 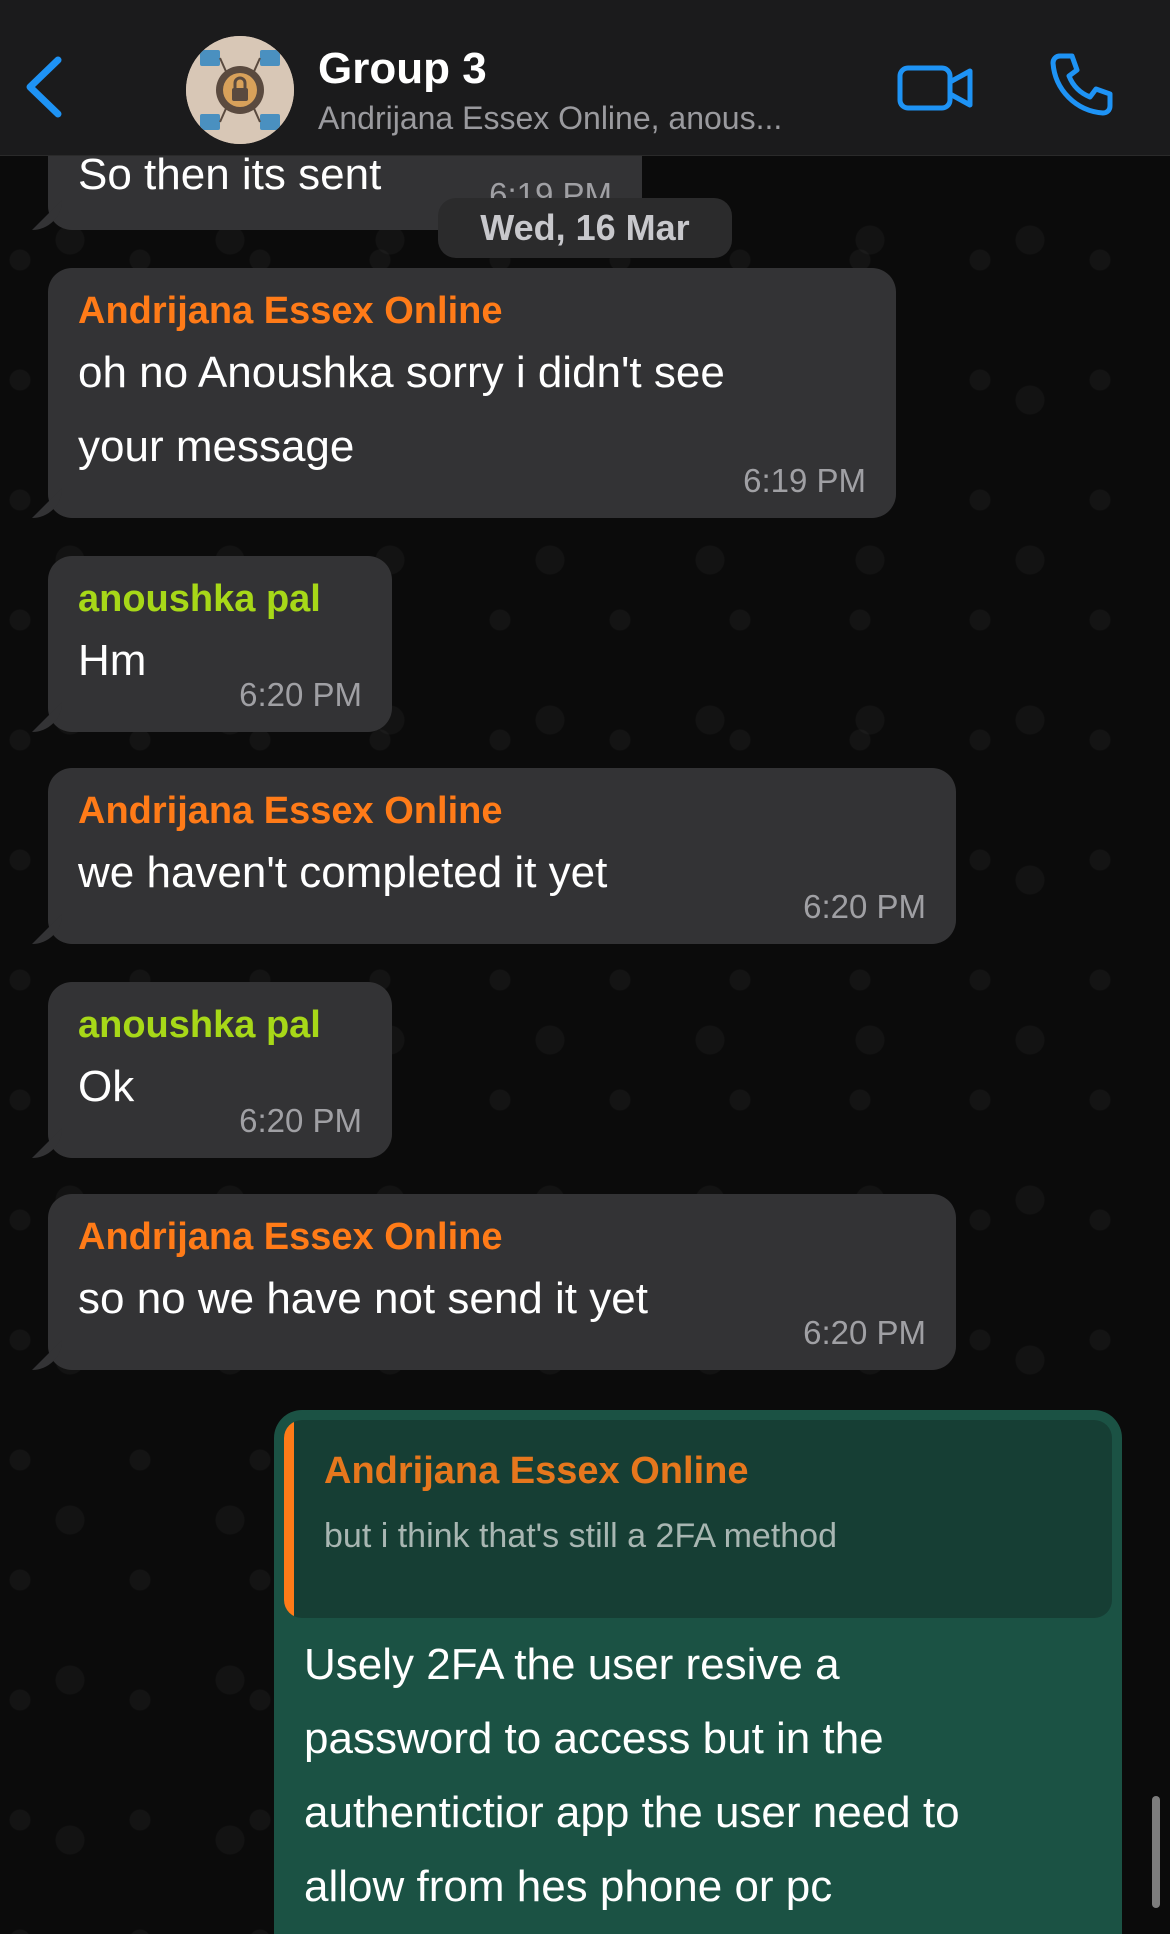 What do you see at coordinates (289, 1519) in the screenshot?
I see `quote-accent-bar` at bounding box center [289, 1519].